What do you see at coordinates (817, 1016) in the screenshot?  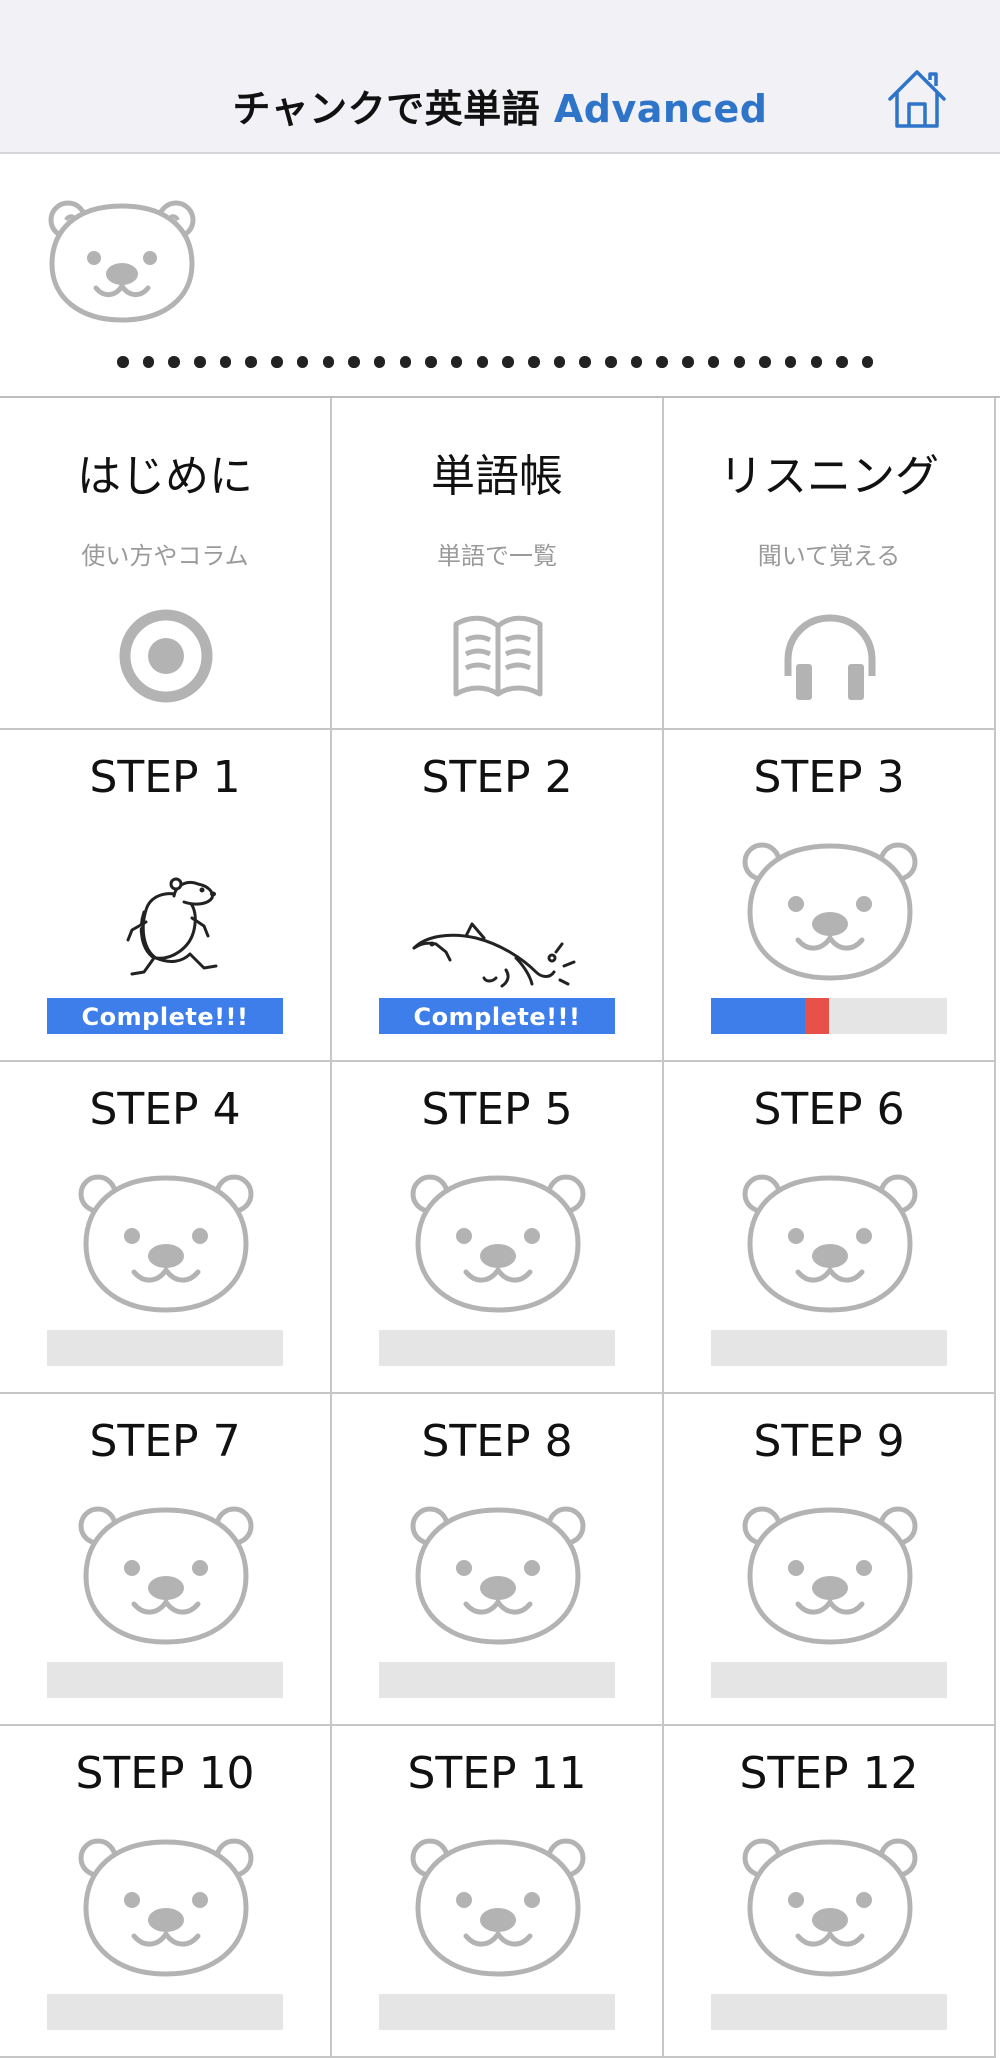 I see `progress-incorrect` at bounding box center [817, 1016].